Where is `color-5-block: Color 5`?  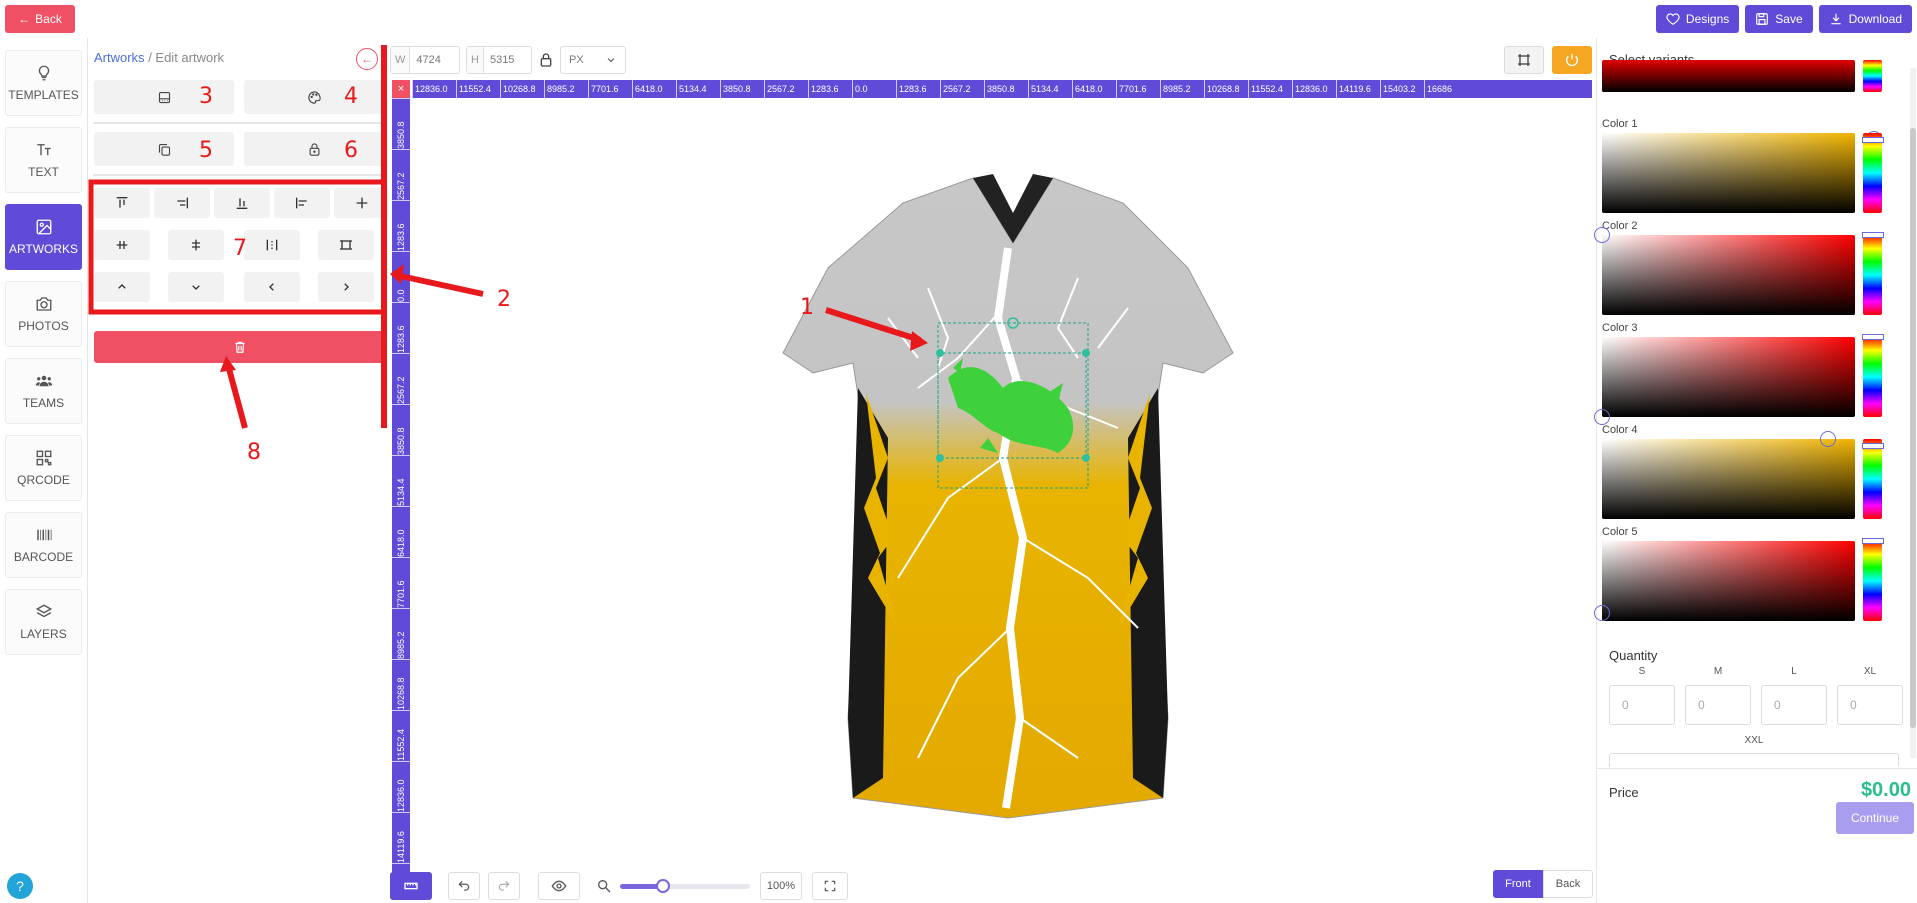
color-5-block: Color 5 is located at coordinates (1739, 573).